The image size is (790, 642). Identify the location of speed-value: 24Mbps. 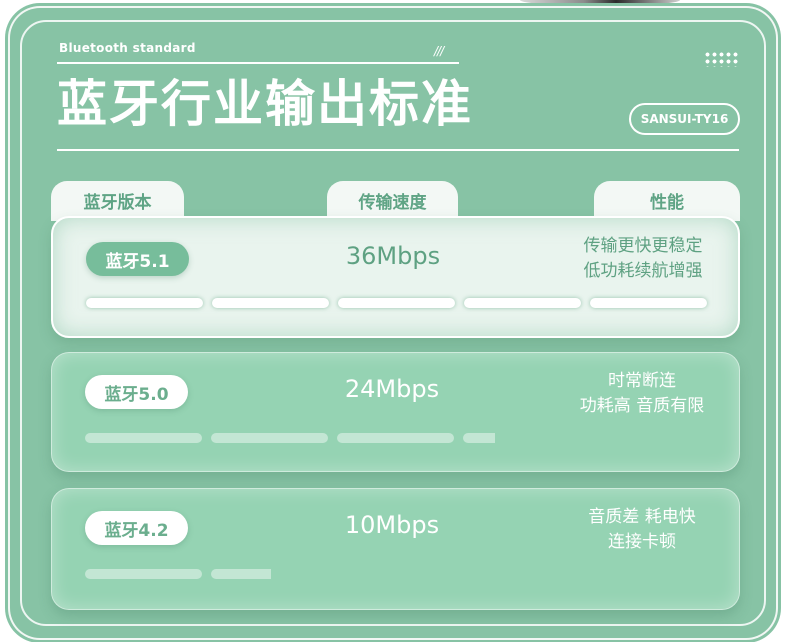
(392, 389).